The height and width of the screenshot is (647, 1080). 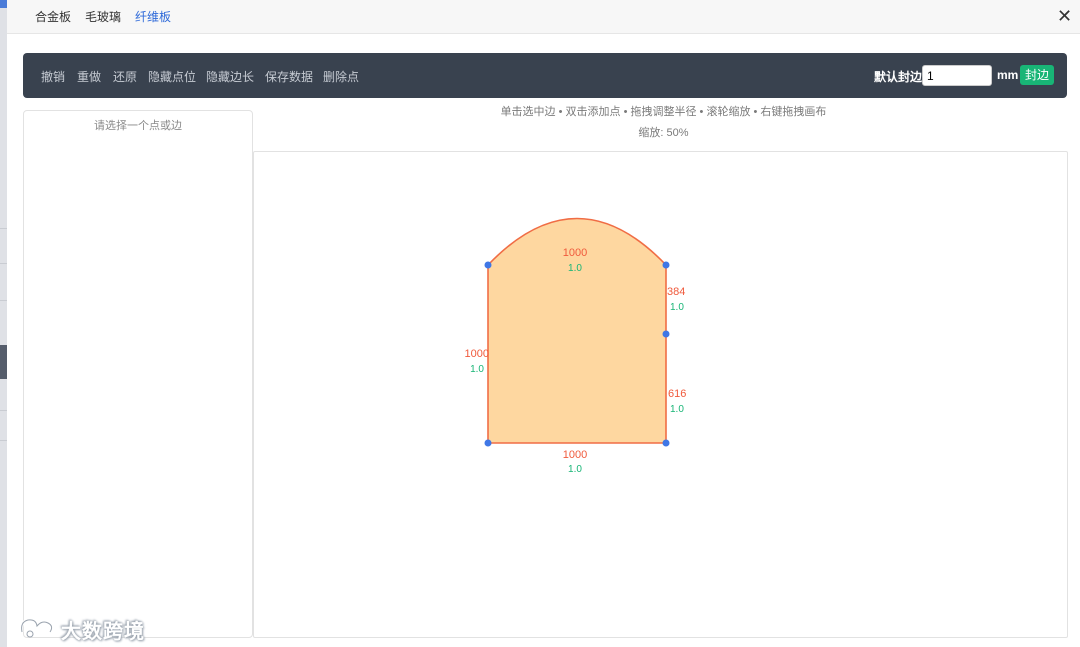 I want to click on hide-points-button: 隐藏点位, so click(x=172, y=76).